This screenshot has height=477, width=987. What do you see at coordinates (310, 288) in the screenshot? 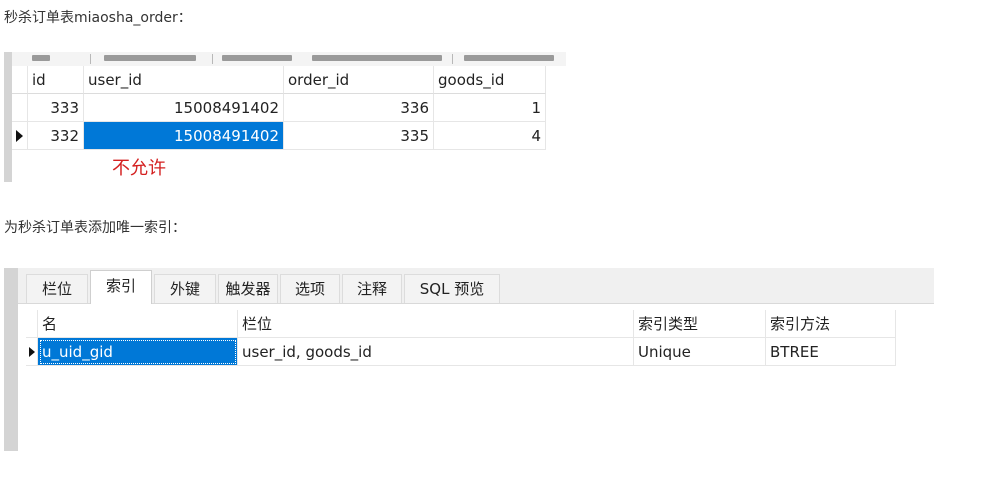
I see `tab-options: 选项` at bounding box center [310, 288].